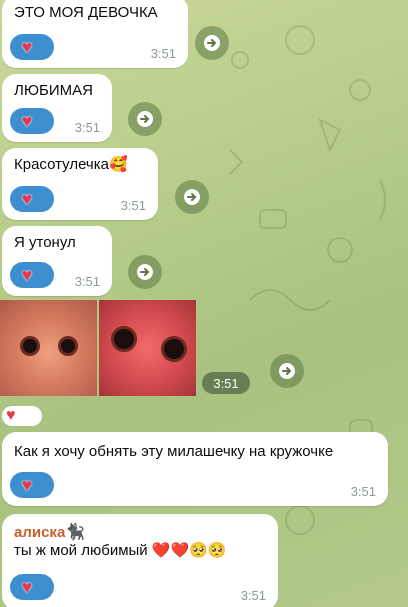 This screenshot has height=607, width=408. I want to click on message-bubble: алиска🐈‍⬛ ты ж мой любимый ❤️❤️🥺🥺 ♥ 3:51, so click(140, 560).